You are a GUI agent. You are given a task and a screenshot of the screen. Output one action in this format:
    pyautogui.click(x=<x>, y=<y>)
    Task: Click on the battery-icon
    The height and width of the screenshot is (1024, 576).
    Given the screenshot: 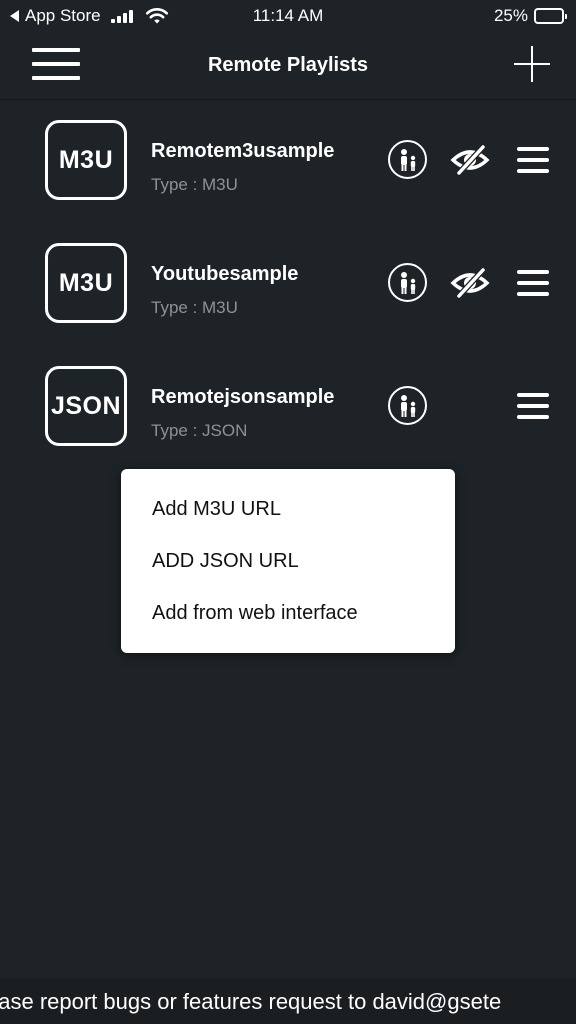 What is the action you would take?
    pyautogui.click(x=550, y=16)
    